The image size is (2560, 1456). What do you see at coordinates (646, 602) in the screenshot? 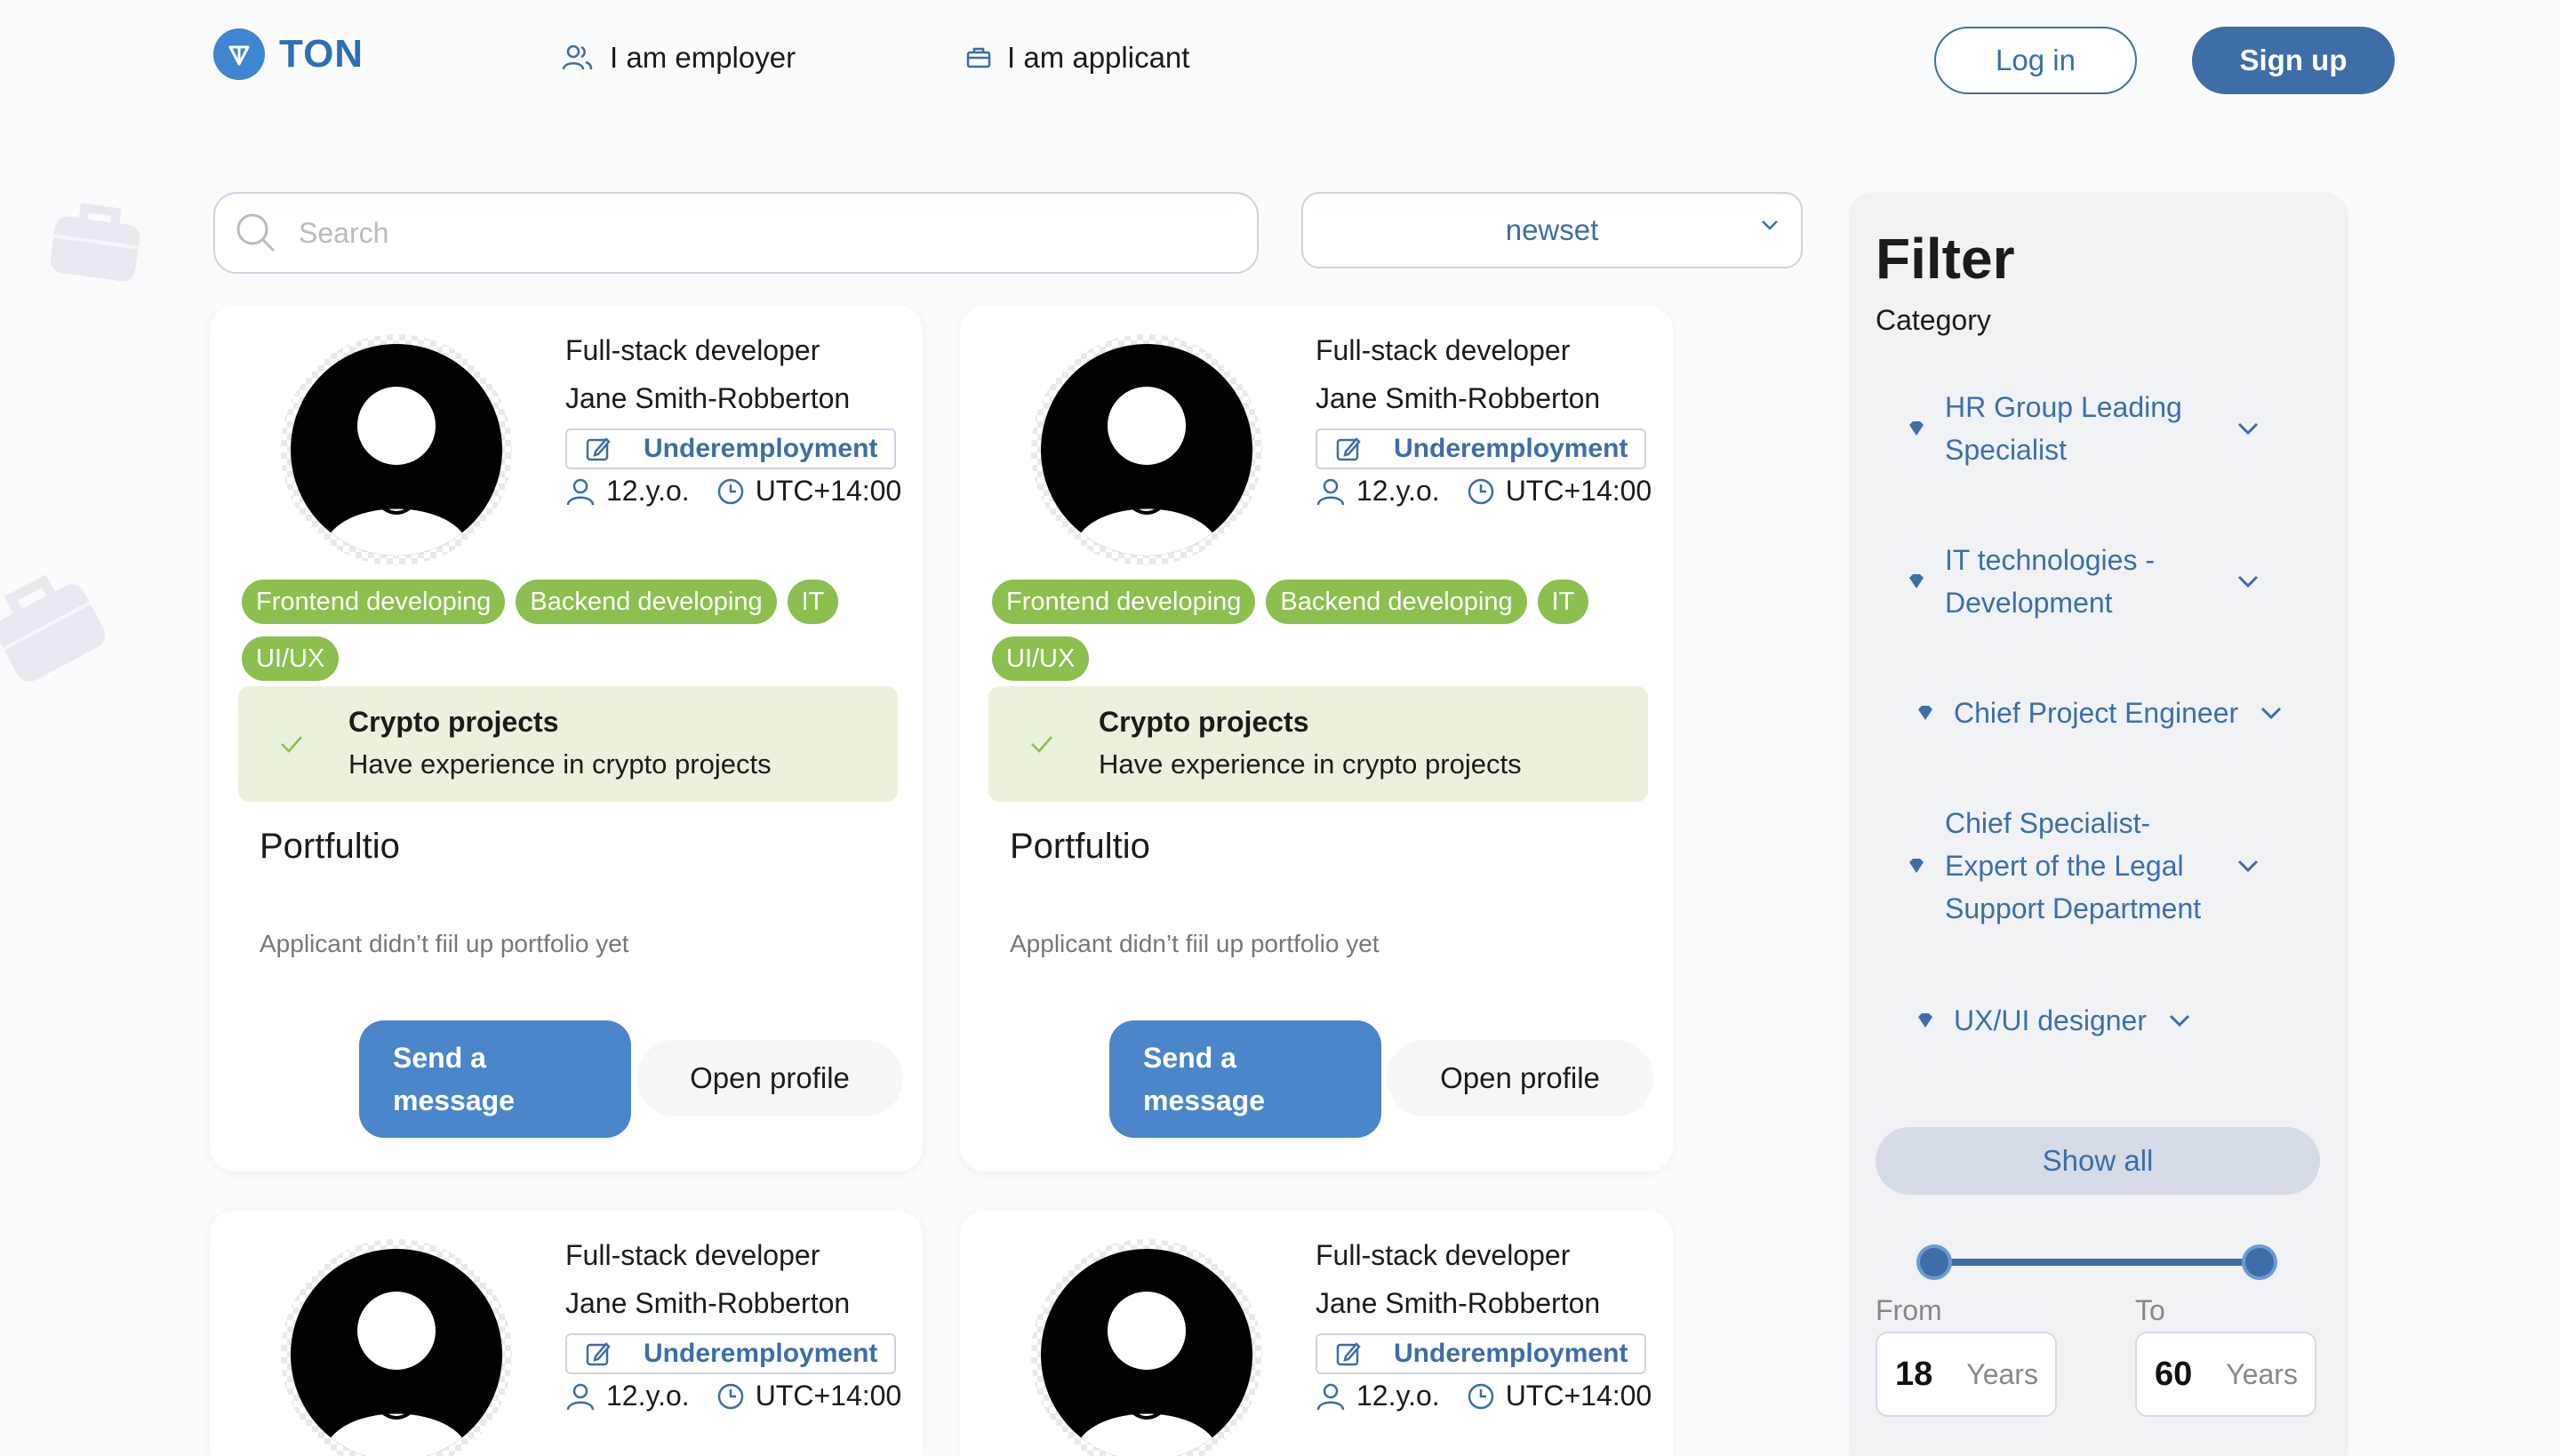
I see `skill-tag: Backend developing` at bounding box center [646, 602].